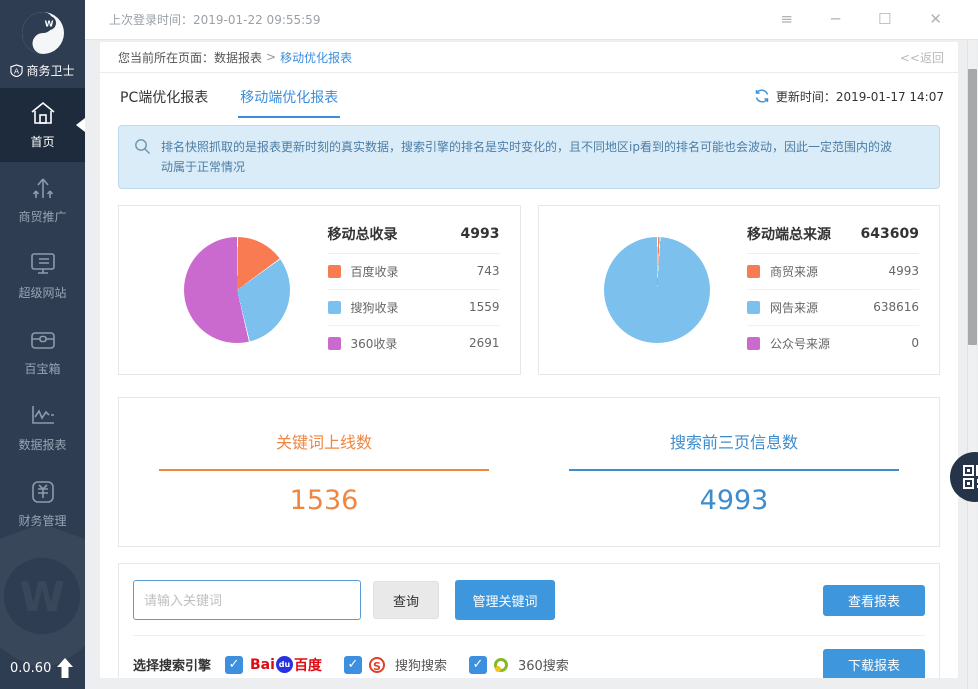  Describe the element at coordinates (753, 307) in the screenshot. I see `ad-swatch` at that location.